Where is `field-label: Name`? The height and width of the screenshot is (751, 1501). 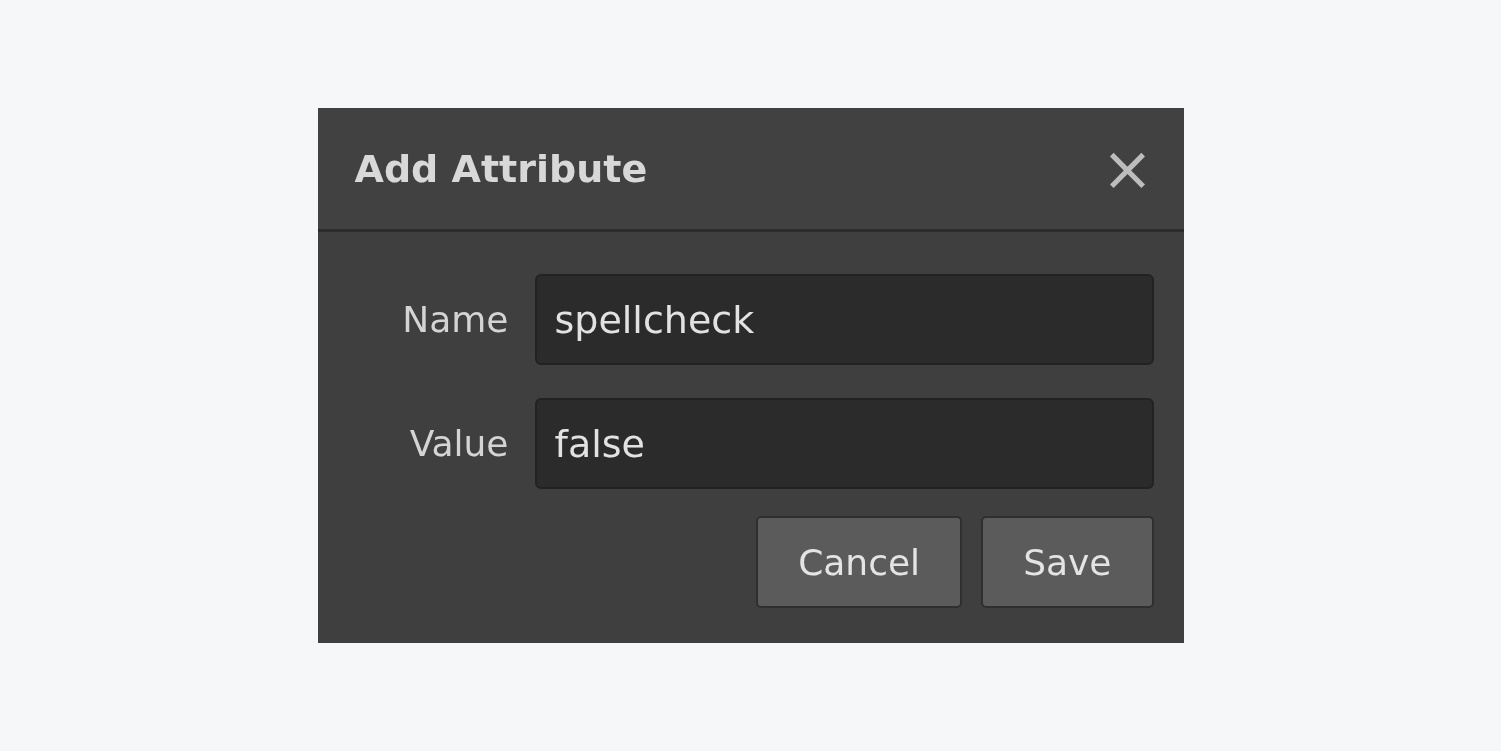
field-label: Name is located at coordinates (455, 319).